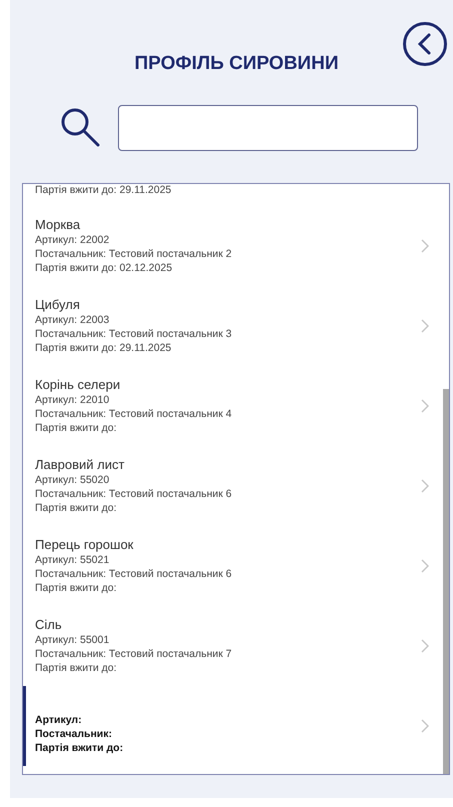 This screenshot has width=453, height=807. What do you see at coordinates (233, 326) in the screenshot?
I see `list-item: Цибуля Артикул: 22003 Постачальник: Тестовий постачальник 3 Партія вжити до: 29.11.2025` at bounding box center [233, 326].